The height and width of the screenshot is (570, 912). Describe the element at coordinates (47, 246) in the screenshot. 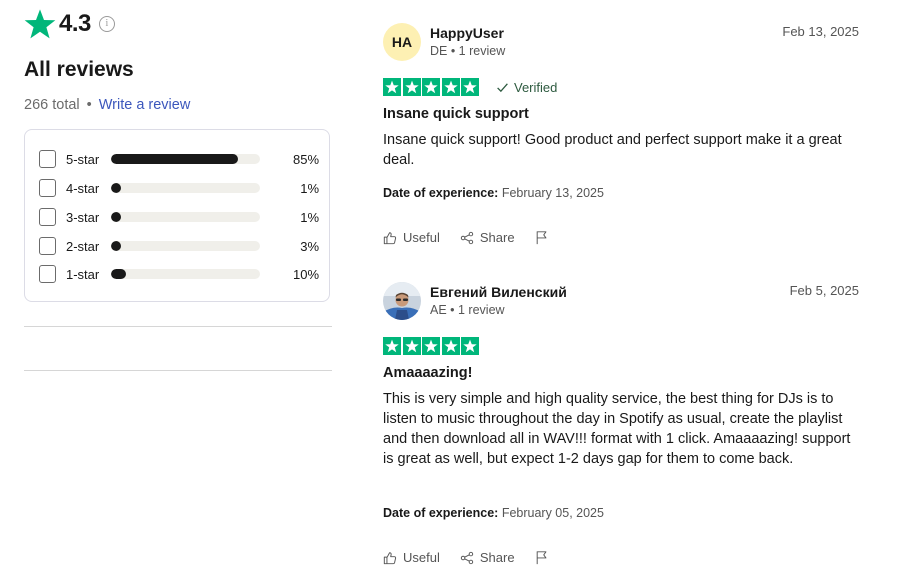

I see `filter-checkbox-2-star` at that location.